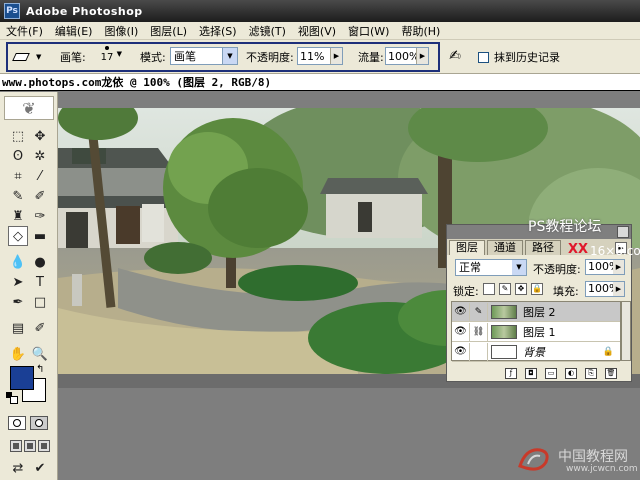 The height and width of the screenshot is (480, 640). I want to click on lock-icon: 🔒, so click(608, 351).